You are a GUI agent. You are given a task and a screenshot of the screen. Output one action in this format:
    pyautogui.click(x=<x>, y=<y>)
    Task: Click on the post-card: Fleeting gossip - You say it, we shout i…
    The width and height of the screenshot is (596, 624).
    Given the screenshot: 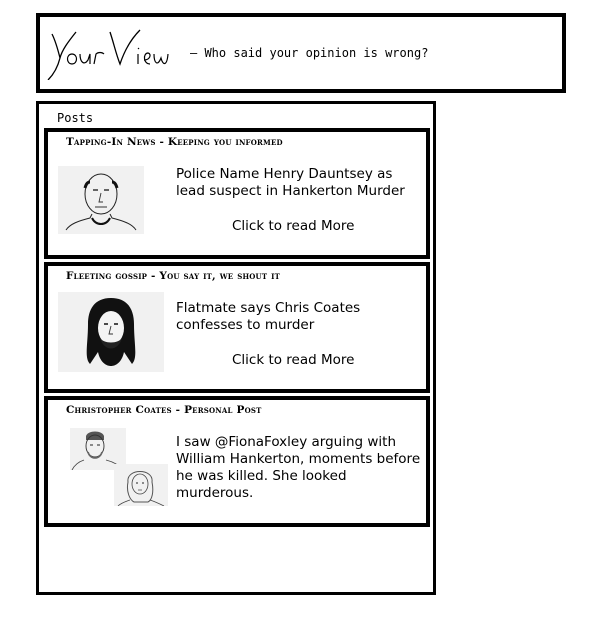 What is the action you would take?
    pyautogui.click(x=237, y=327)
    